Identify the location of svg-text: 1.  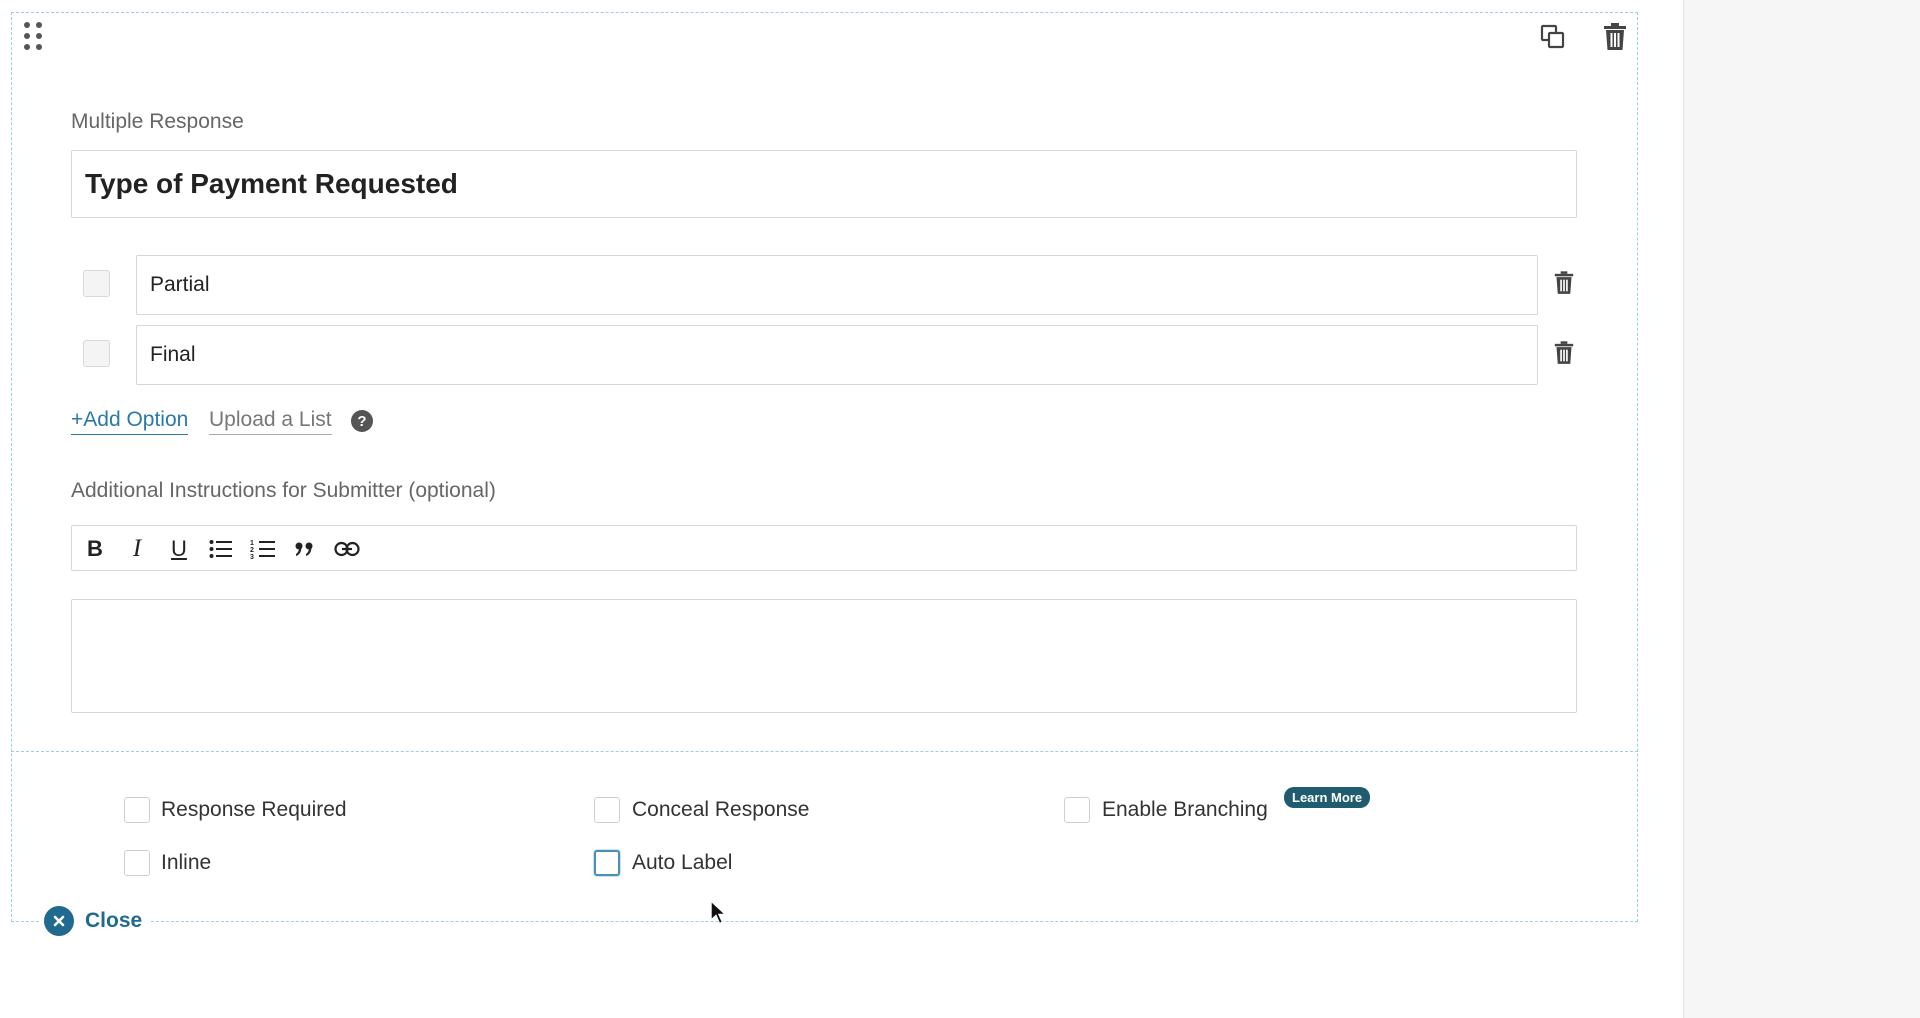
(252, 543).